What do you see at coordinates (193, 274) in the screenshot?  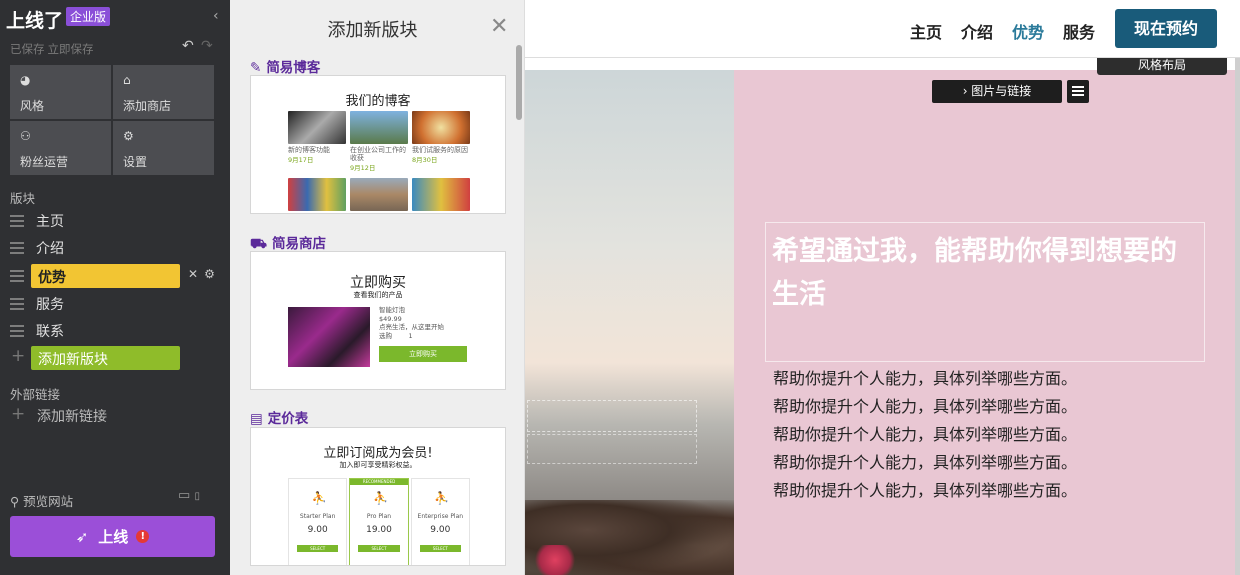 I see `delete-icon: ✕` at bounding box center [193, 274].